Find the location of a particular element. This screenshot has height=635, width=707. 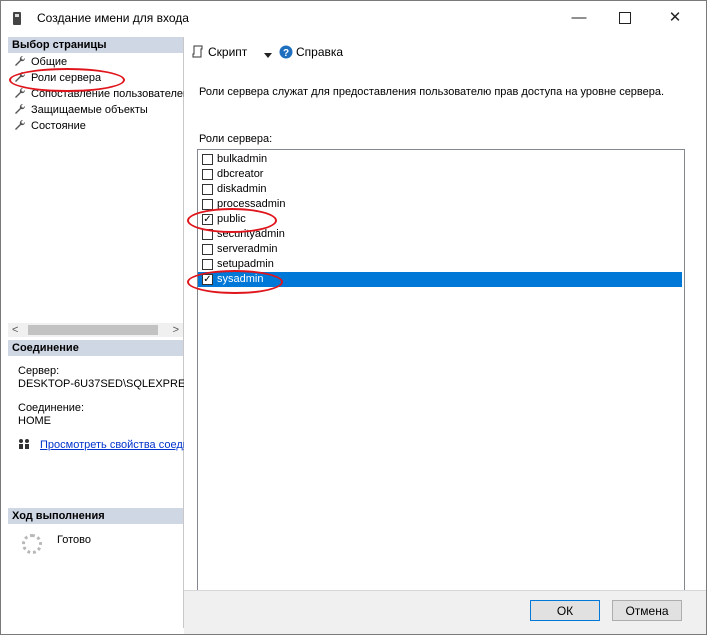

nav-item-label: Состояние is located at coordinates (58, 126).